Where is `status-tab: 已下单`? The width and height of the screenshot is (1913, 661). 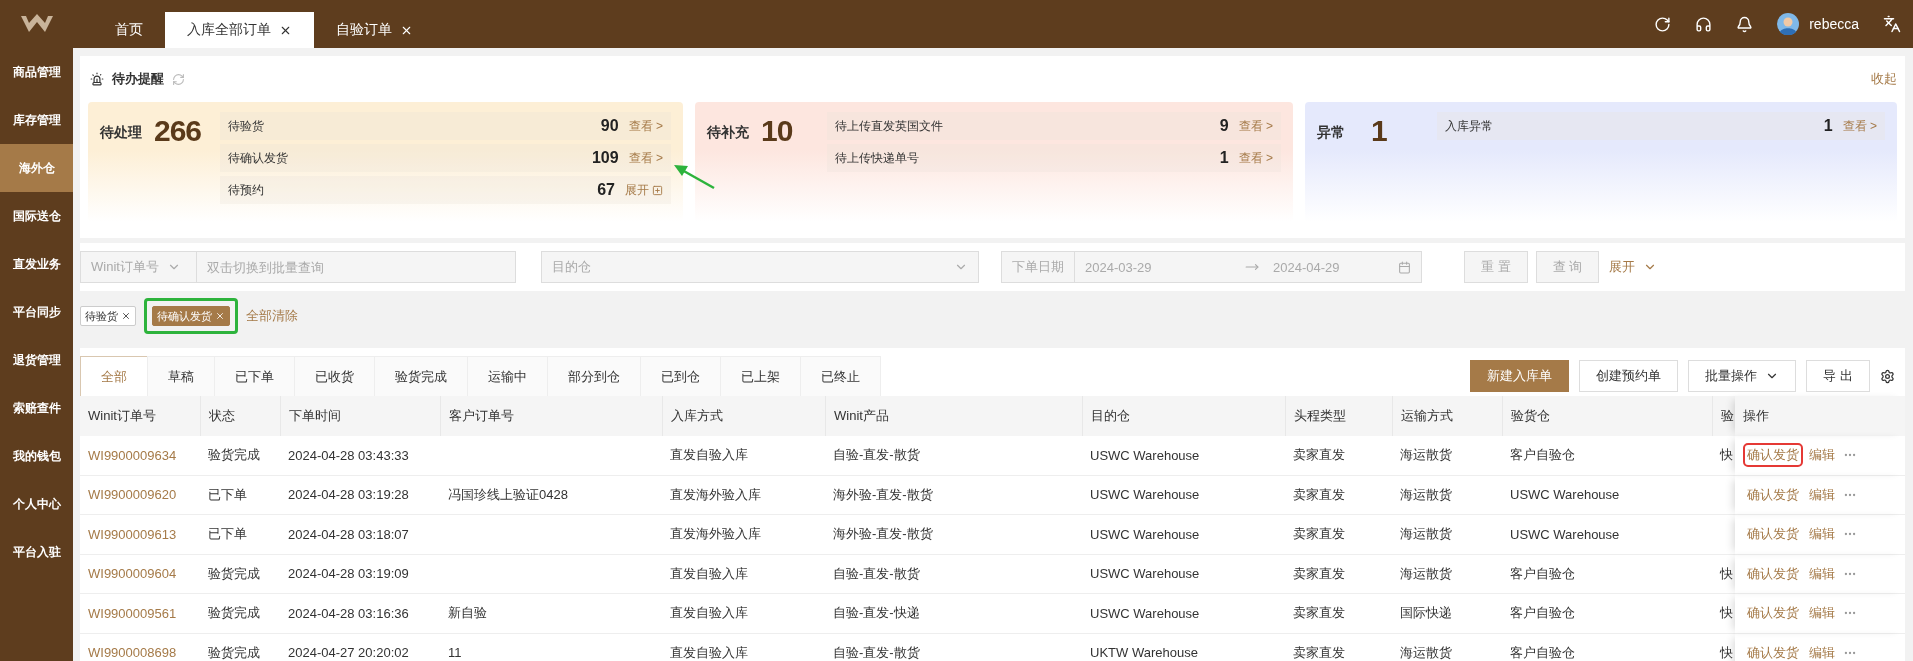 status-tab: 已下单 is located at coordinates (254, 376).